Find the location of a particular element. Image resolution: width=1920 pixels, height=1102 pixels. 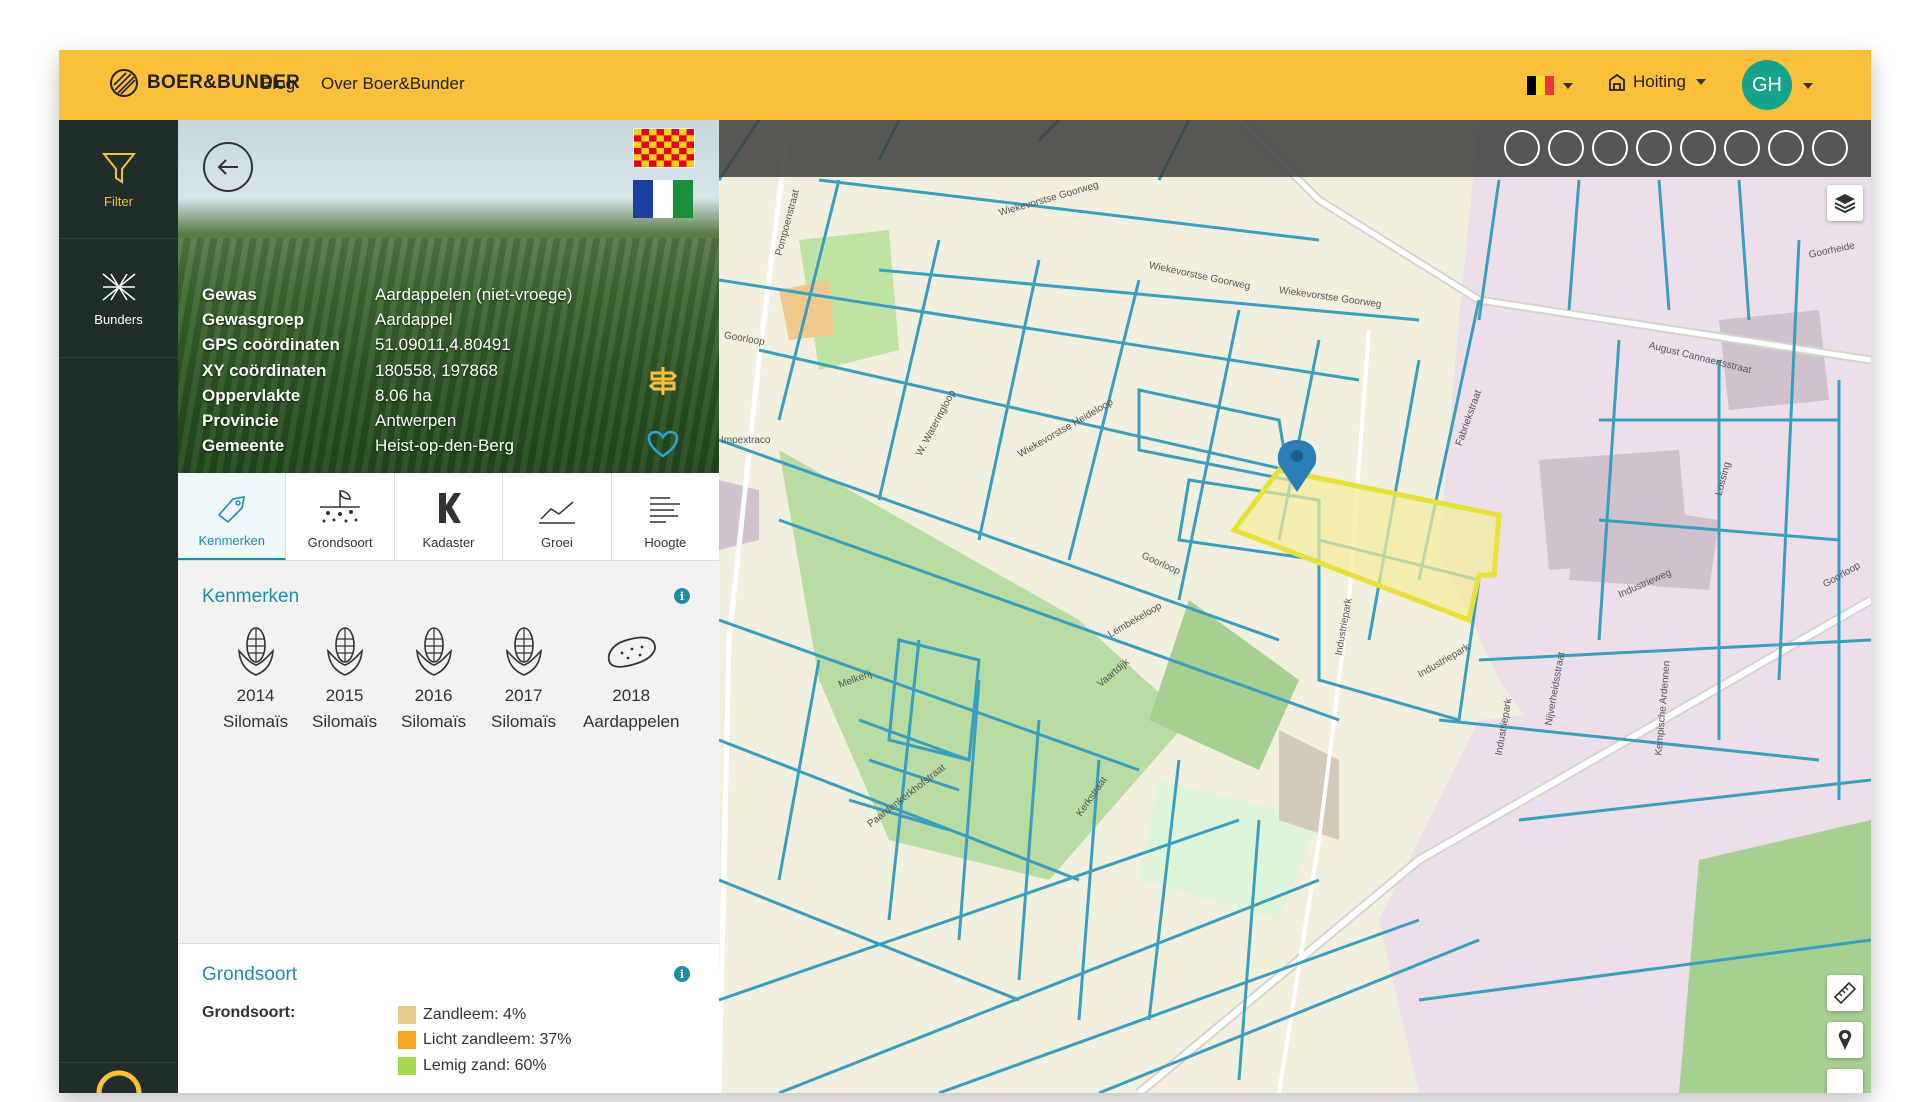

layers-icon is located at coordinates (1845, 204).